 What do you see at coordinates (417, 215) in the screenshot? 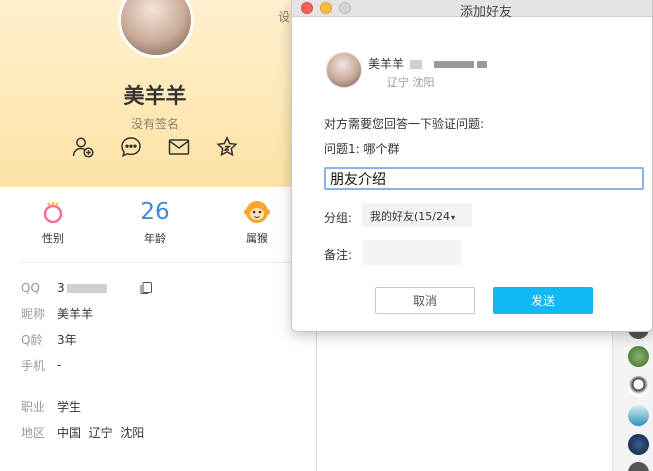
I see `group-select: 我的好友(15/24▾` at bounding box center [417, 215].